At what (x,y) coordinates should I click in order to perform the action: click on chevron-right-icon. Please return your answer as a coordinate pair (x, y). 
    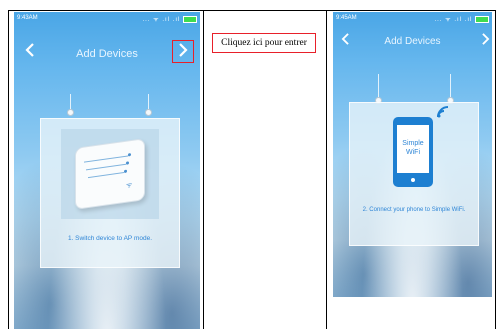
    Looking at the image, I should click on (486, 39).